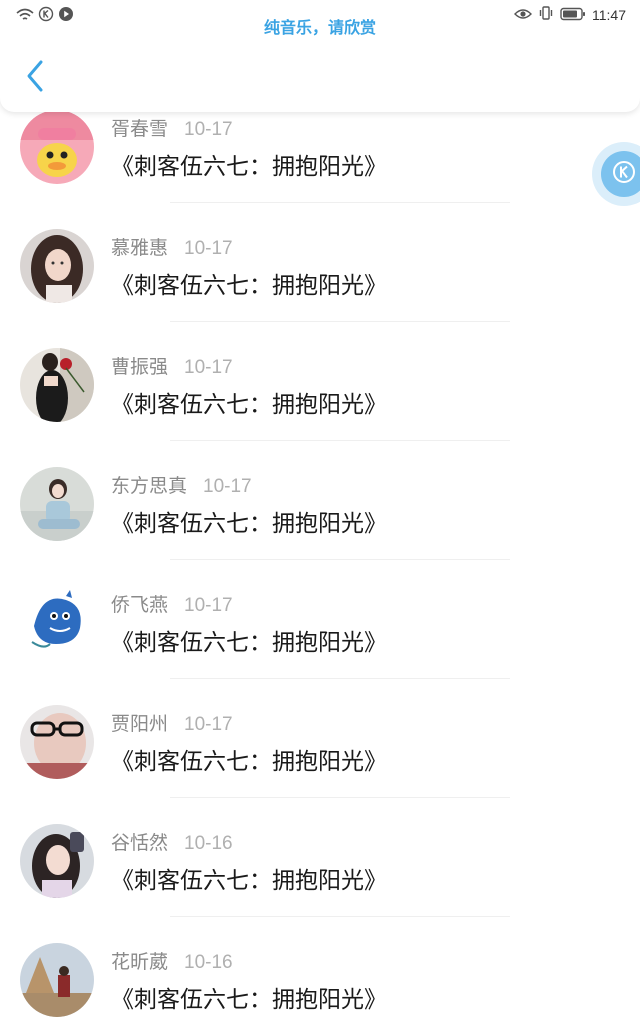  Describe the element at coordinates (624, 174) in the screenshot. I see `k-app-icon` at that location.